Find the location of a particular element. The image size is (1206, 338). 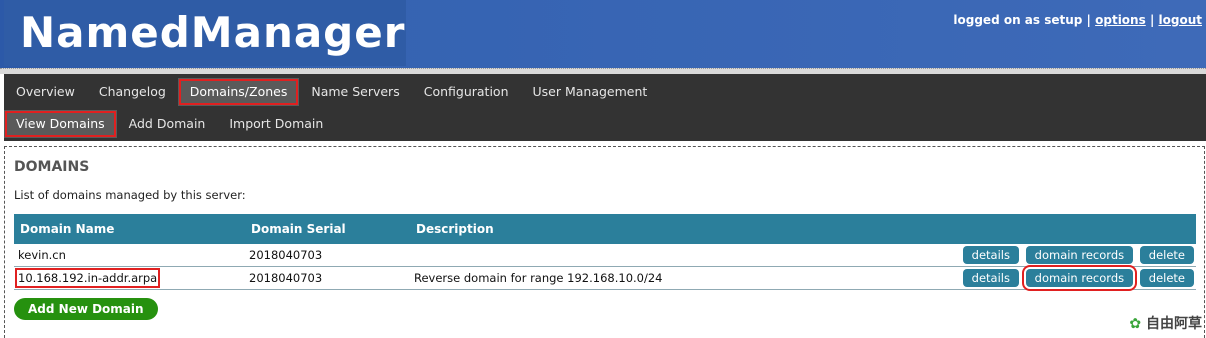

domain-name-cell: kevin.cn is located at coordinates (129, 255).